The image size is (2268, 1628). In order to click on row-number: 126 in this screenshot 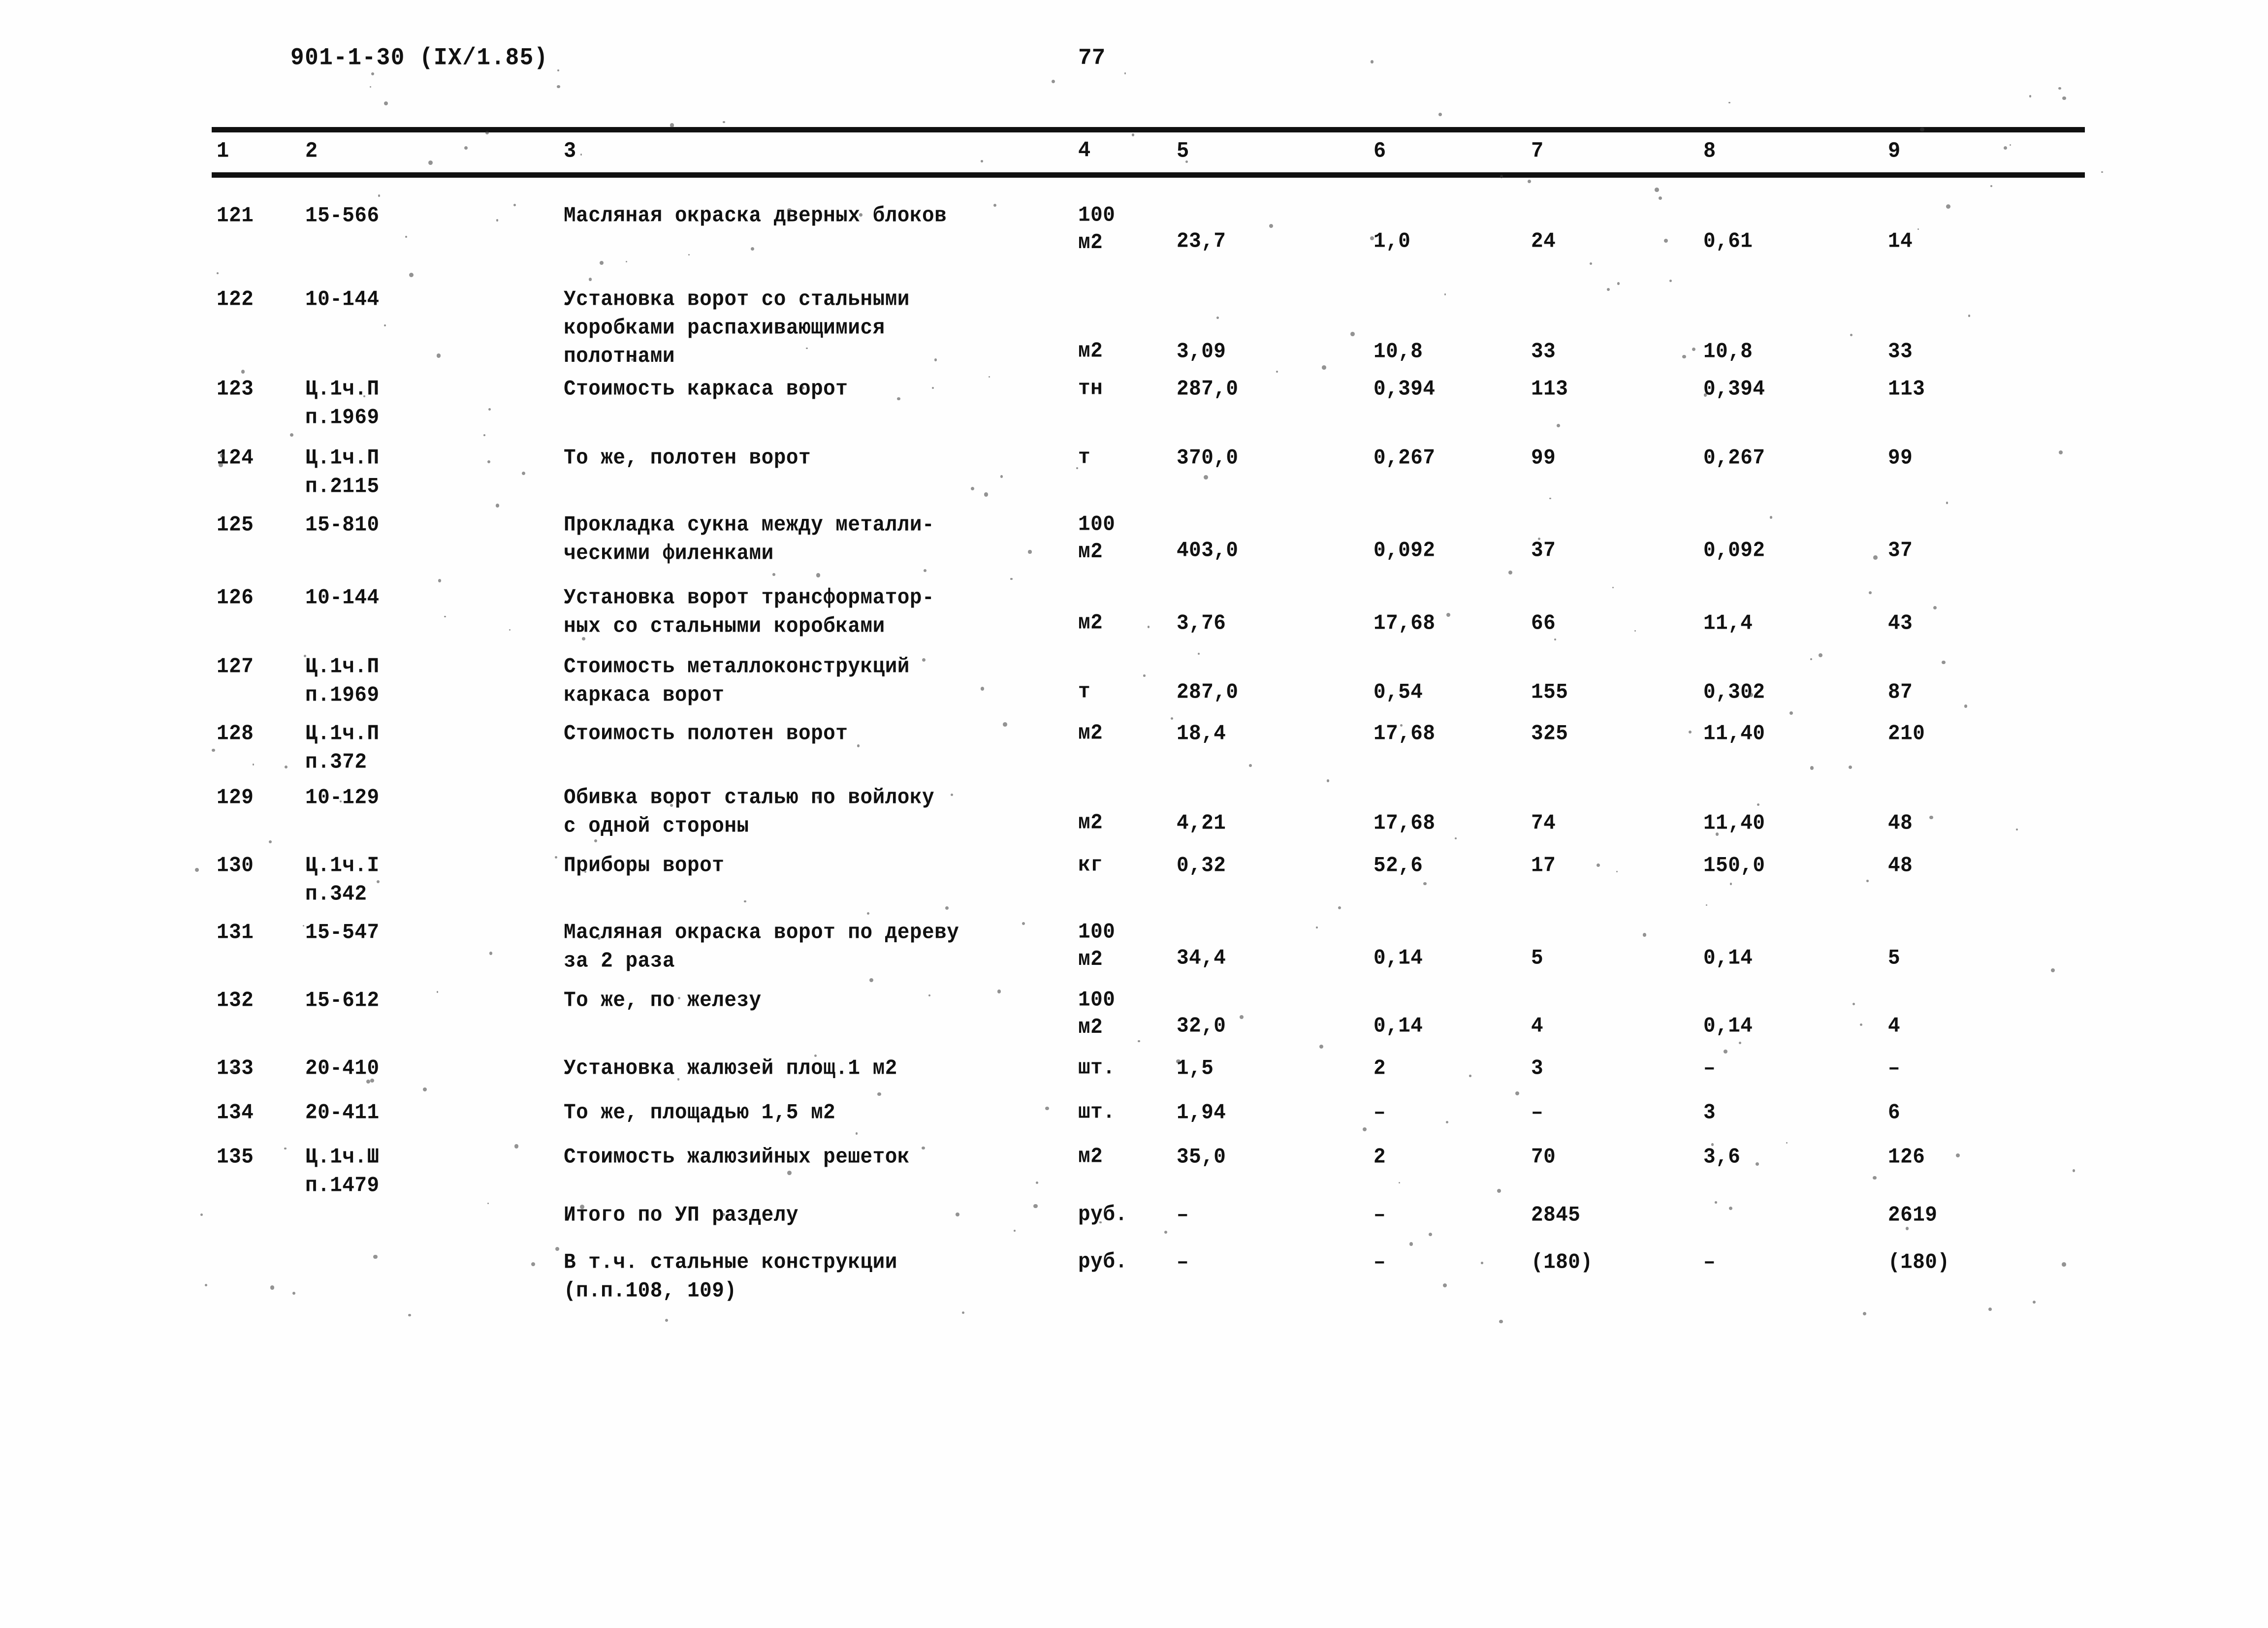, I will do `click(235, 598)`.